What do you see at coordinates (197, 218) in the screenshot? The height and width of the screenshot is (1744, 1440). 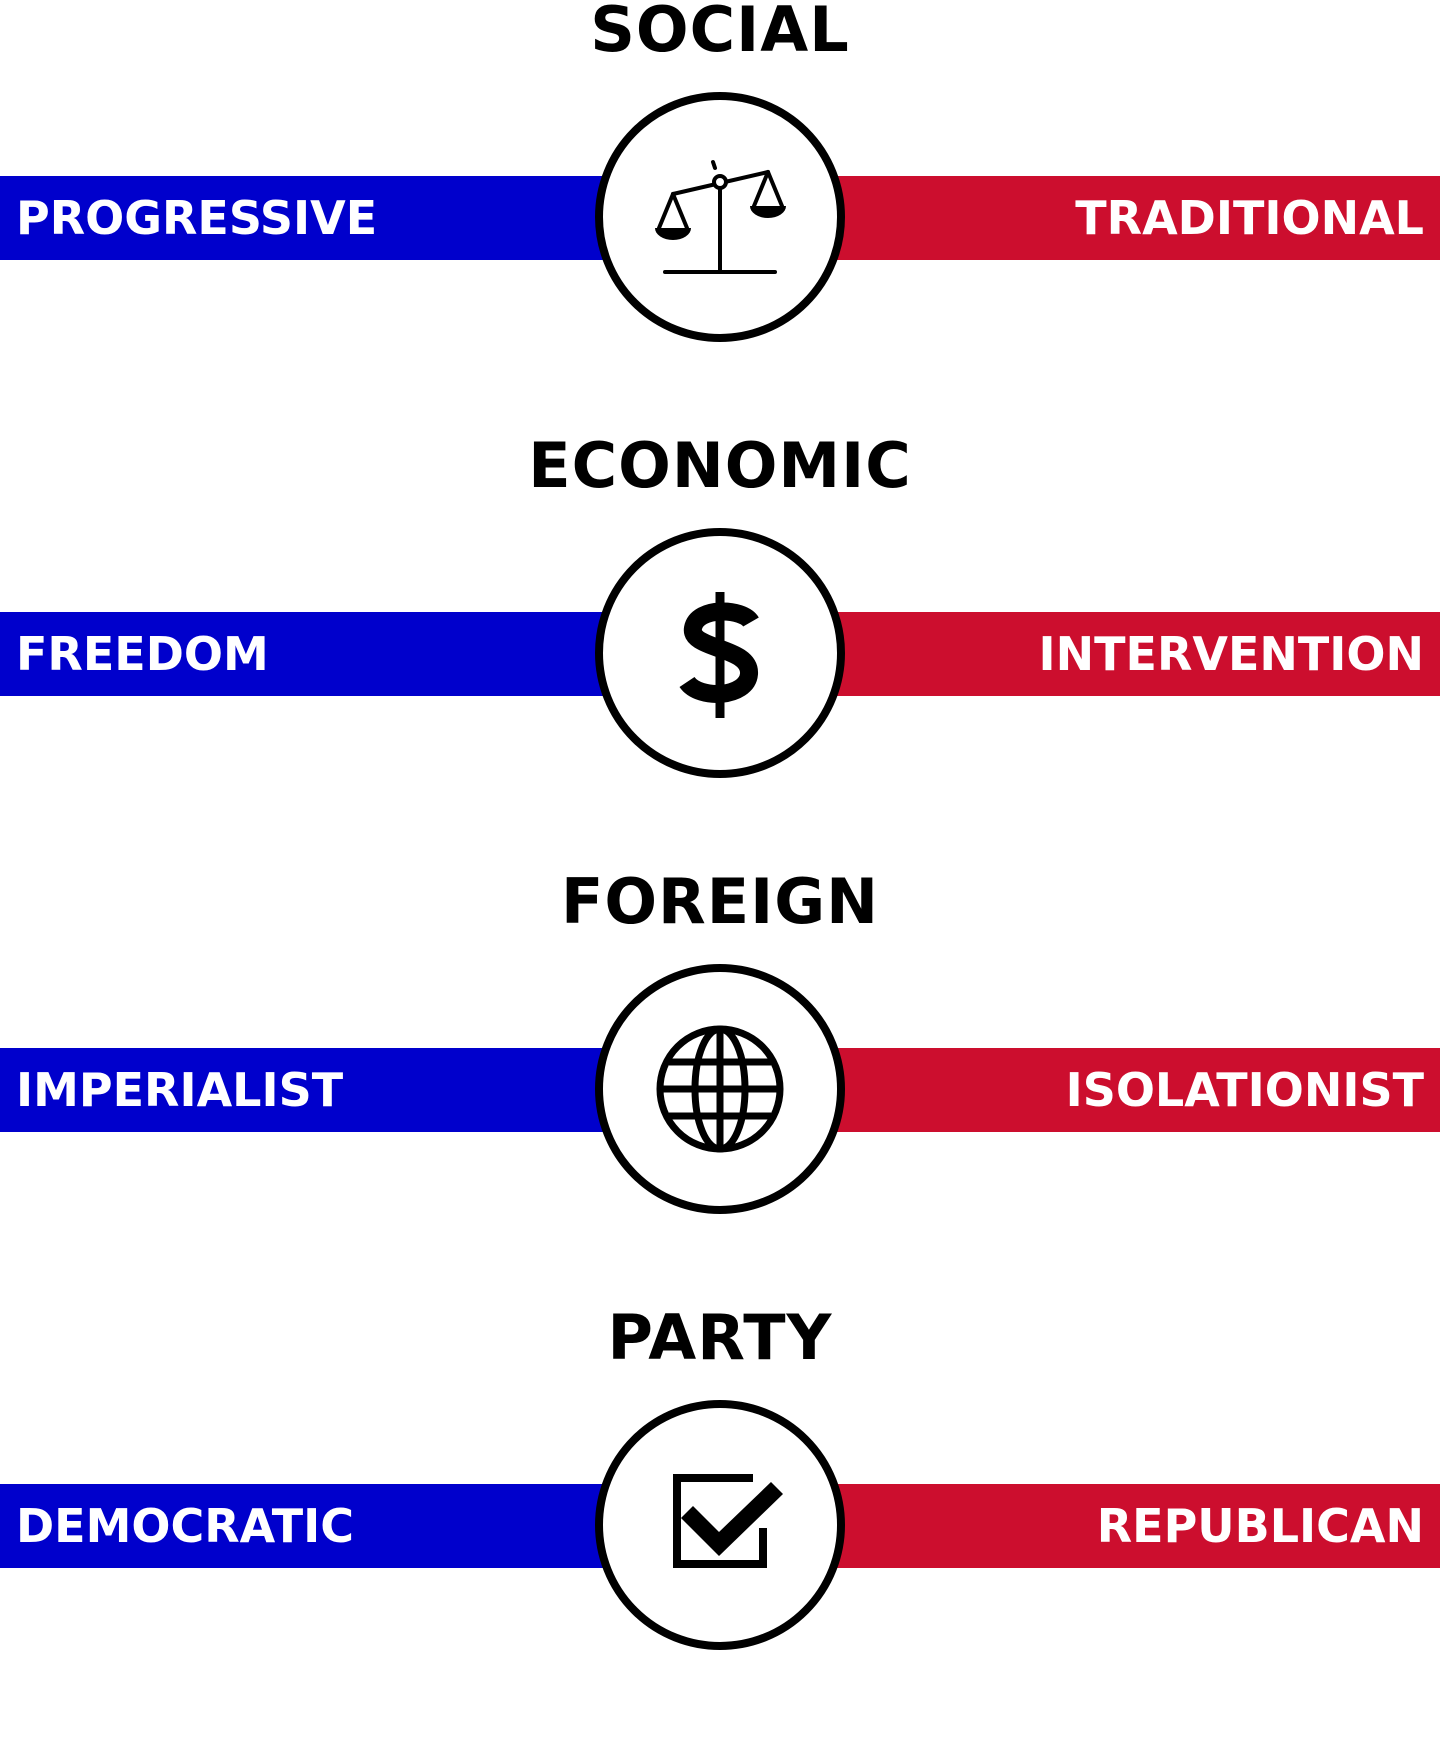 I see `left-label: PROGRESSIVE` at bounding box center [197, 218].